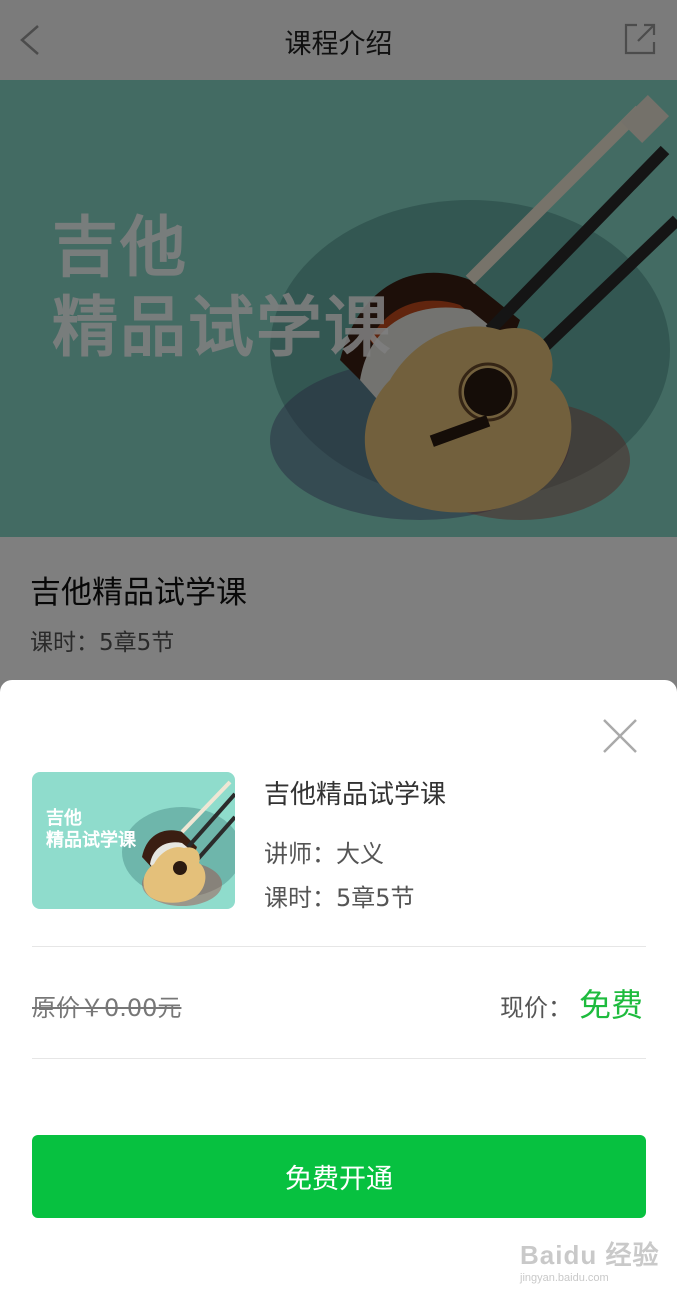 This screenshot has width=677, height=1309. What do you see at coordinates (324, 854) in the screenshot?
I see `teacher-label: 讲师：大义` at bounding box center [324, 854].